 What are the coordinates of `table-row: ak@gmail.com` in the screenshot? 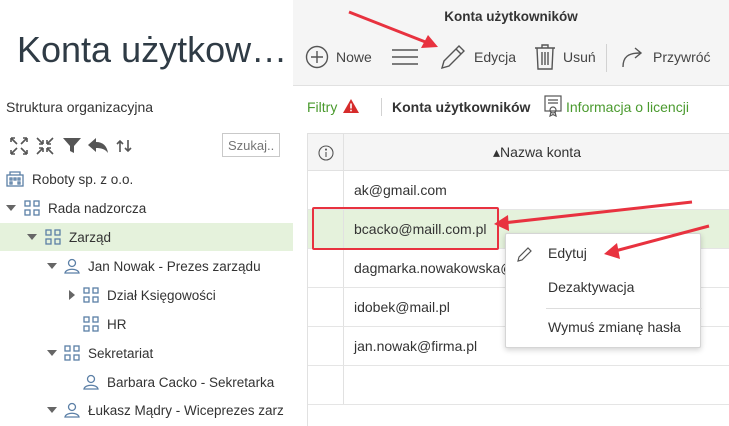 It's located at (518, 190).